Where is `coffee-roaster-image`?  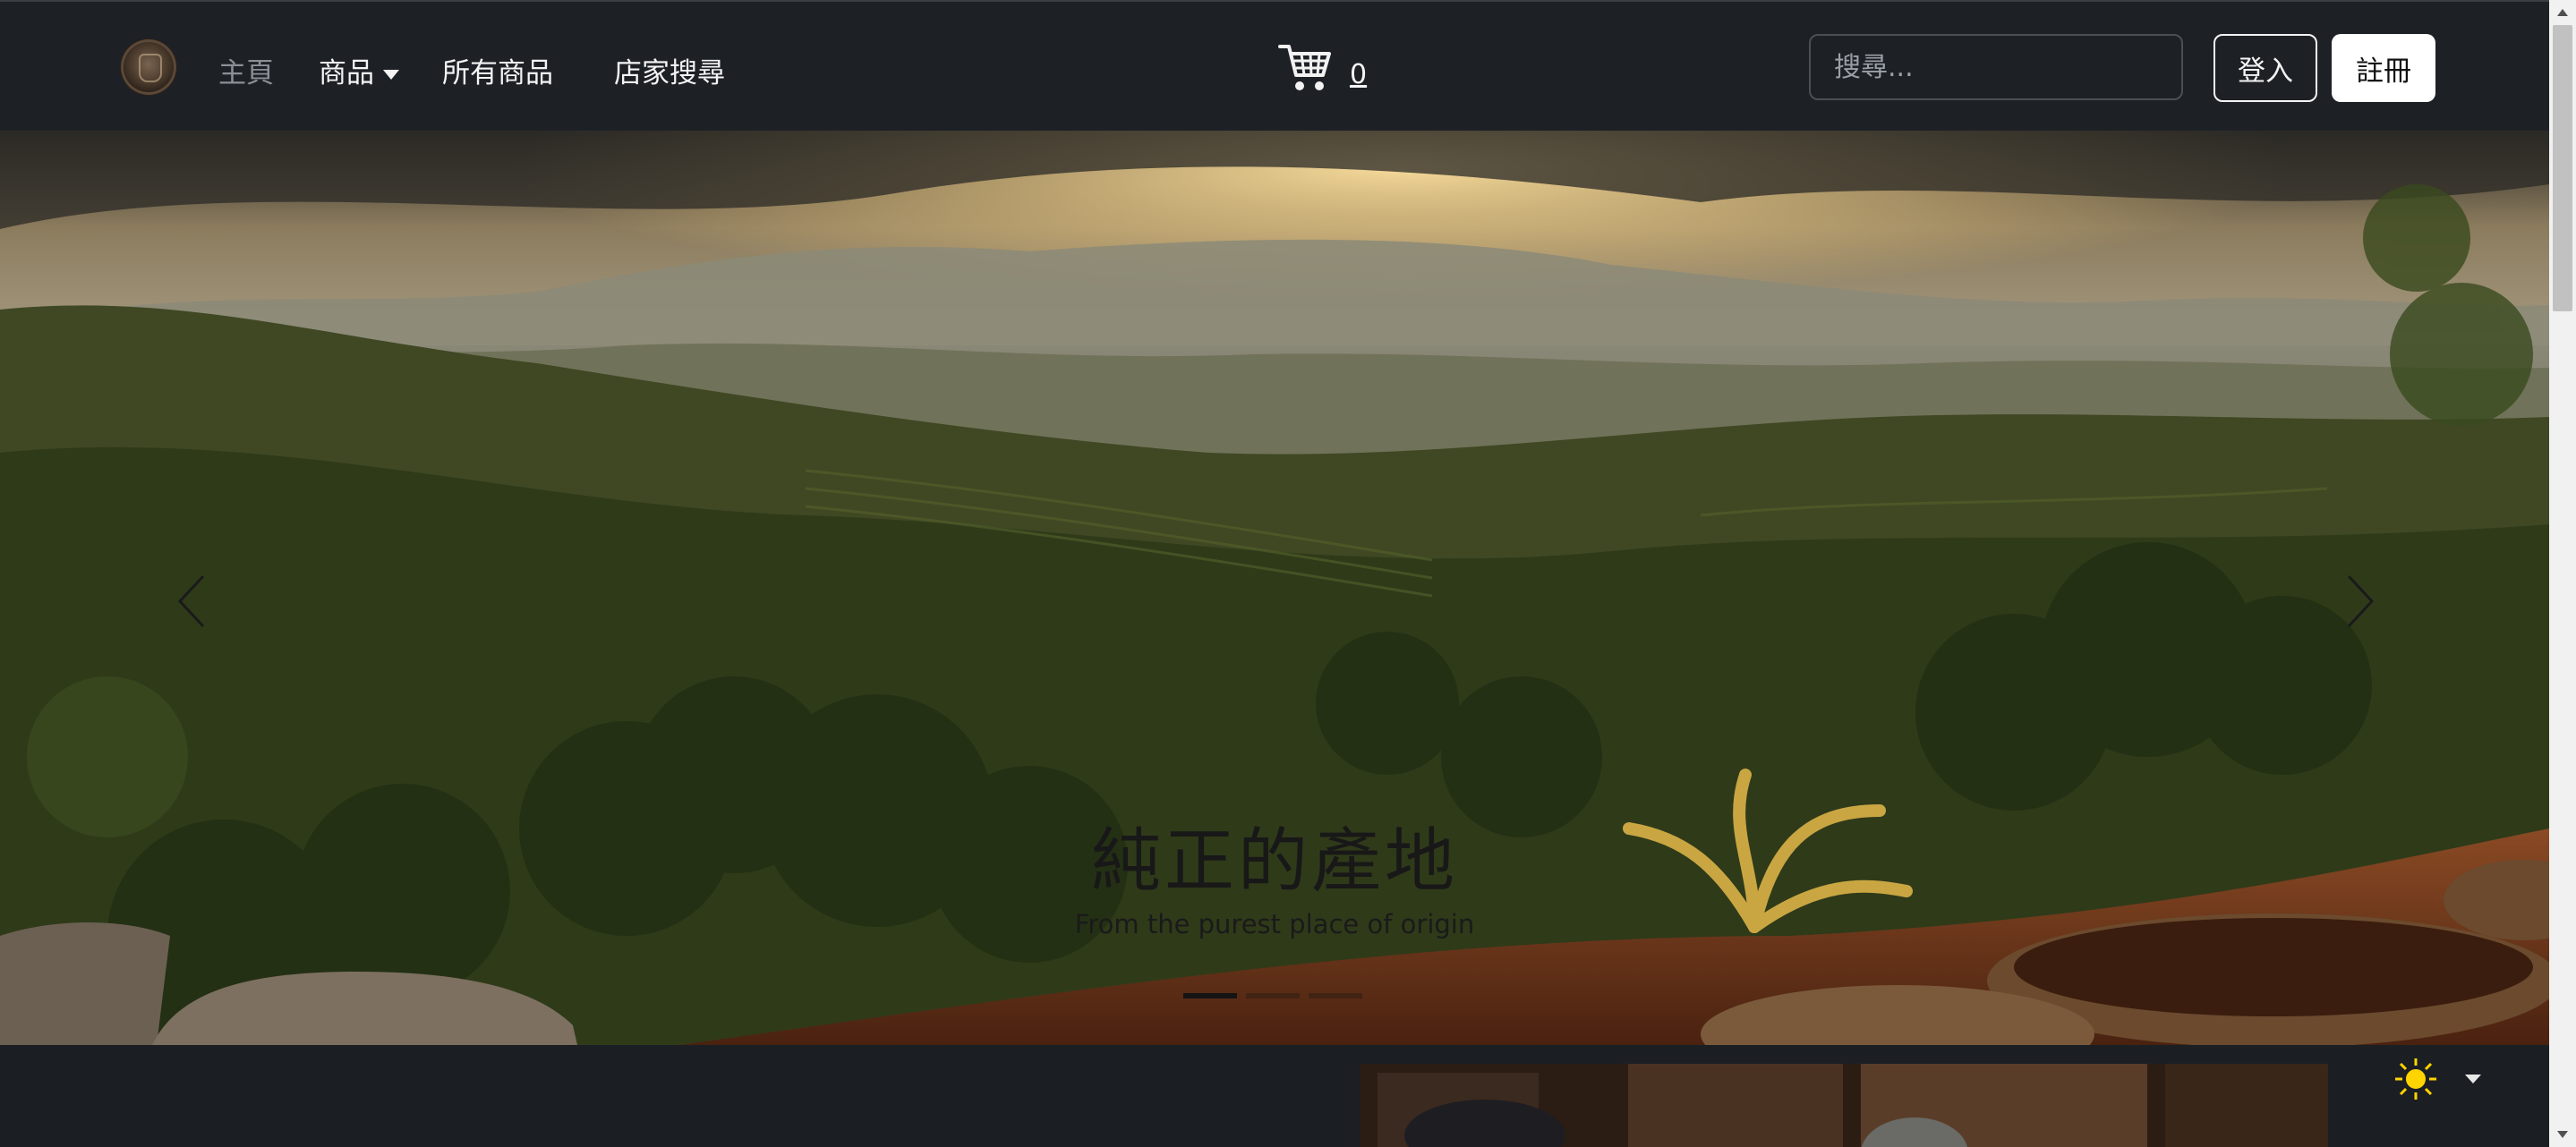
coffee-roaster-image is located at coordinates (1844, 1105).